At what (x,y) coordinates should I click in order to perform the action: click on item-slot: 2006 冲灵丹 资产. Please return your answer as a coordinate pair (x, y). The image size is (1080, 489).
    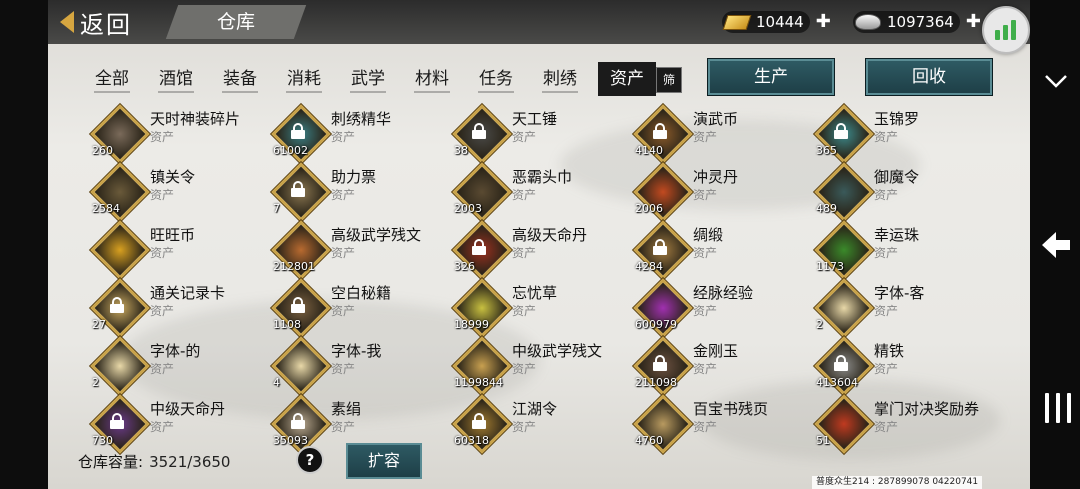
    Looking at the image, I should click on (721, 192).